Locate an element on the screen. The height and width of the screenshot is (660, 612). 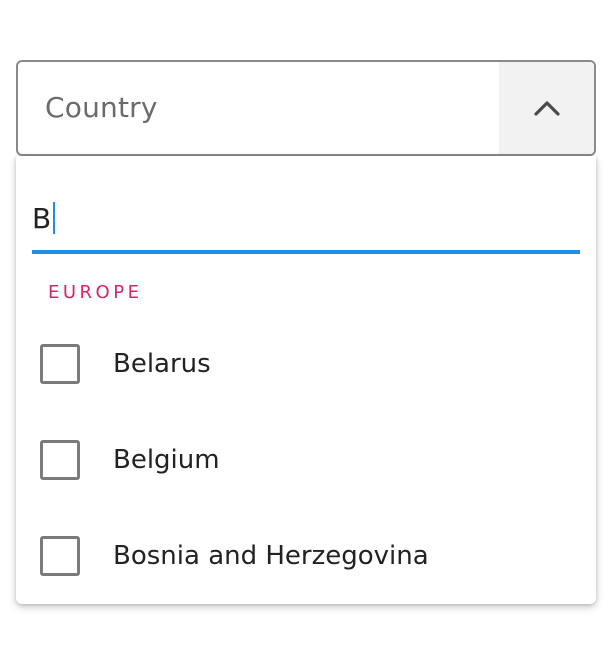
option-belgium: Belgium is located at coordinates (306, 460).